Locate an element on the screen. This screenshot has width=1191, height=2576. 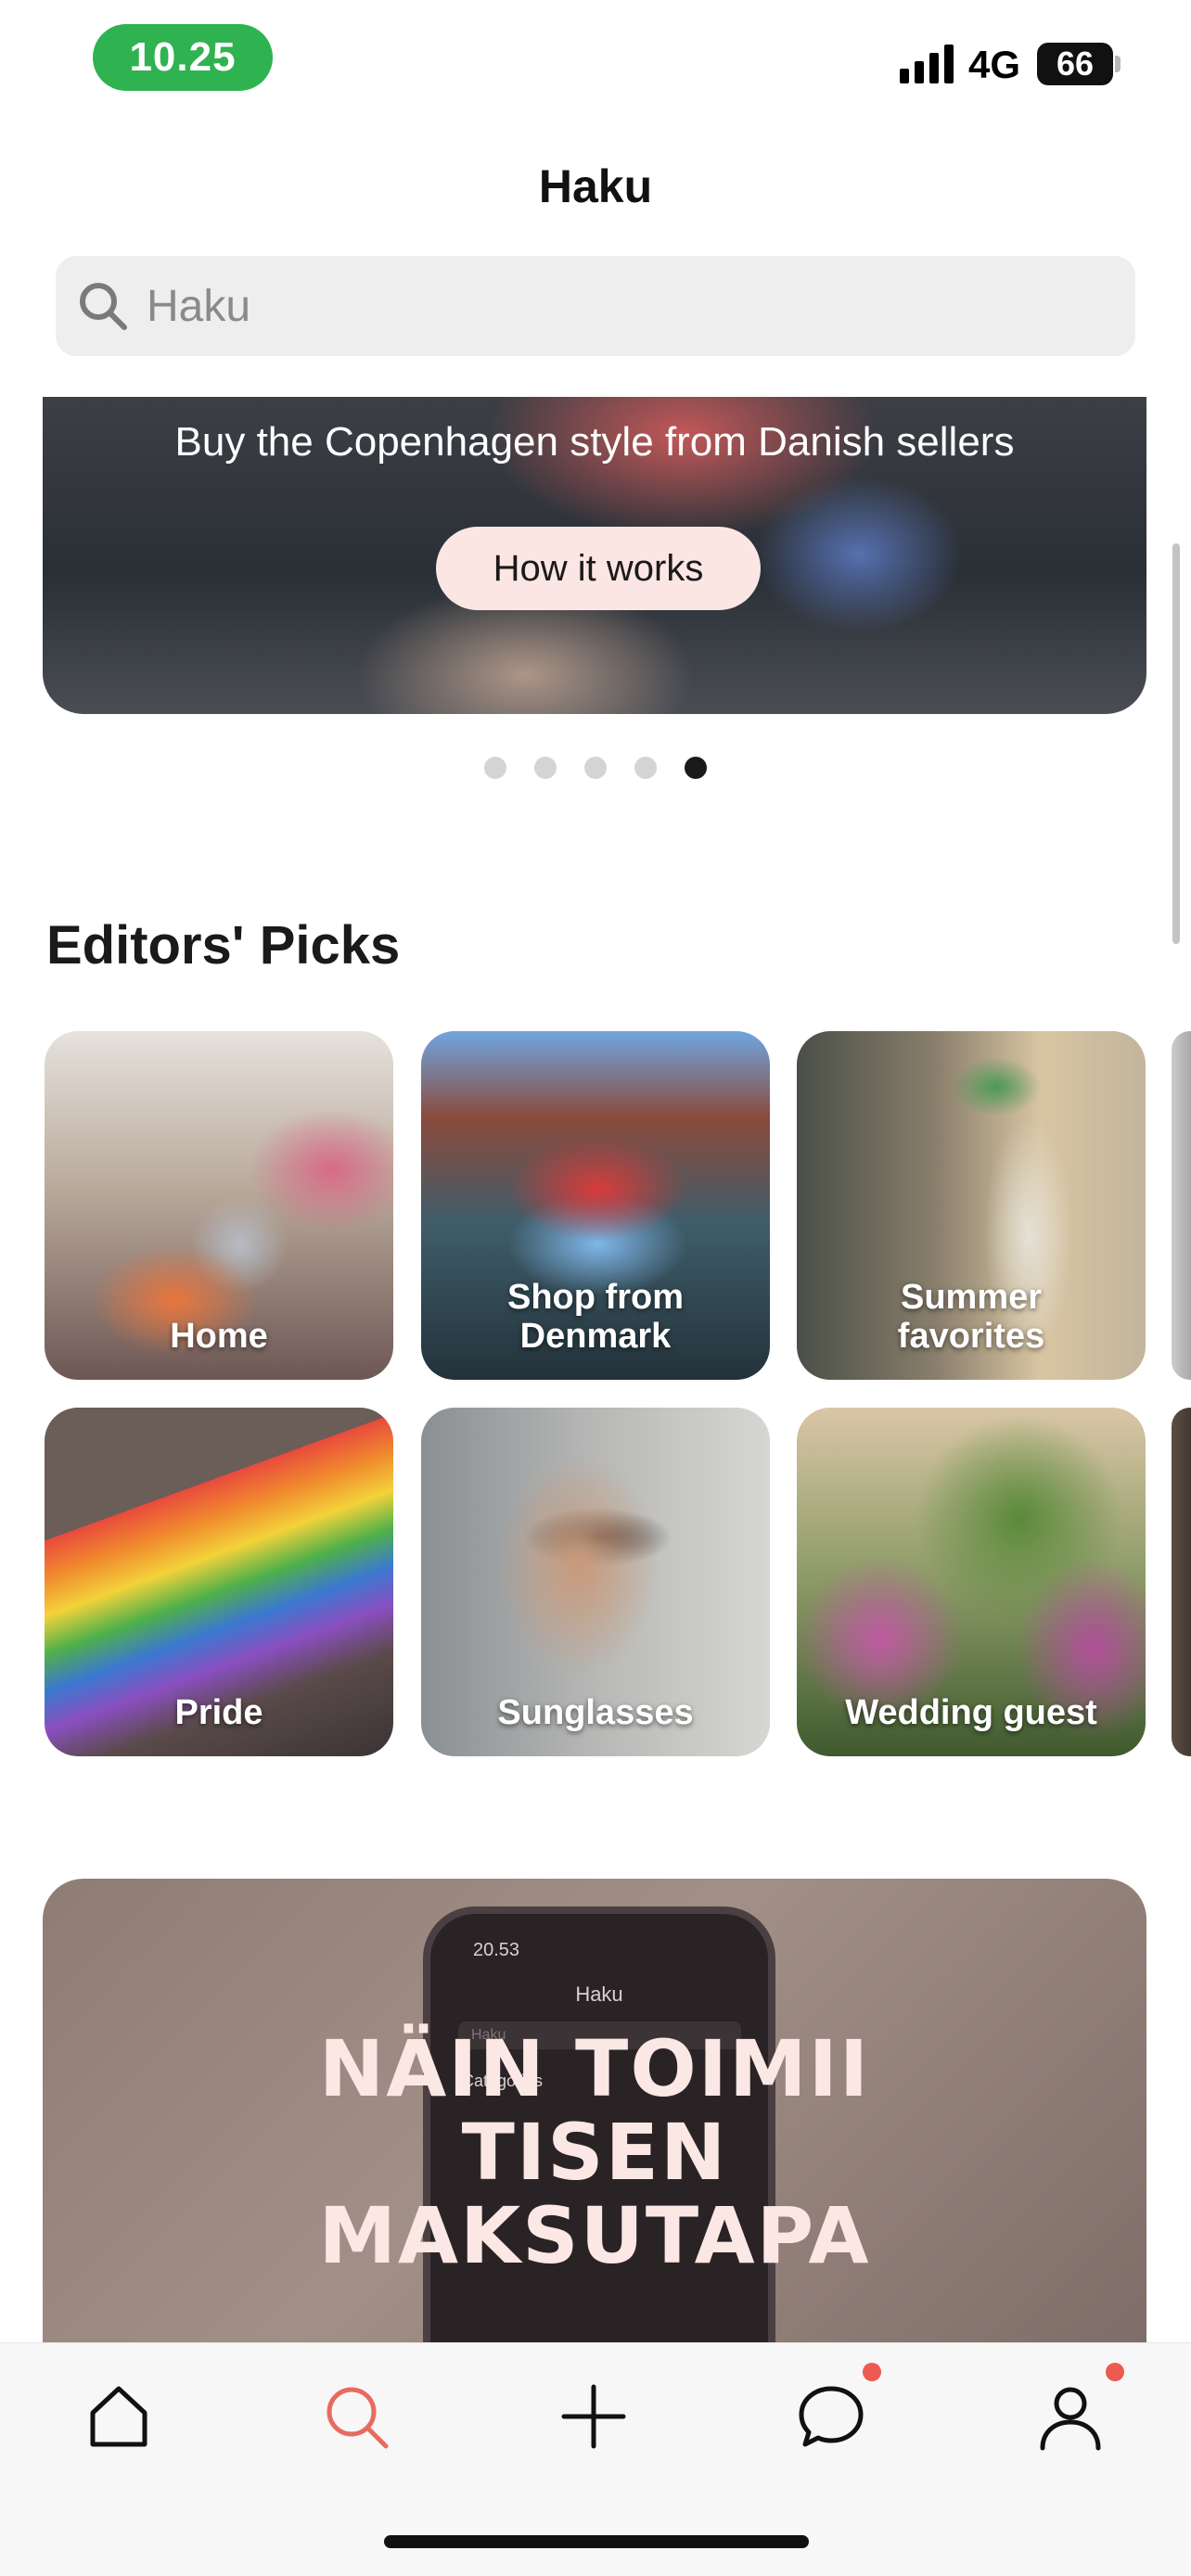
promo-headline: NÄIN TOIMII TISEN MAKSUTAPA is located at coordinates (594, 2152).